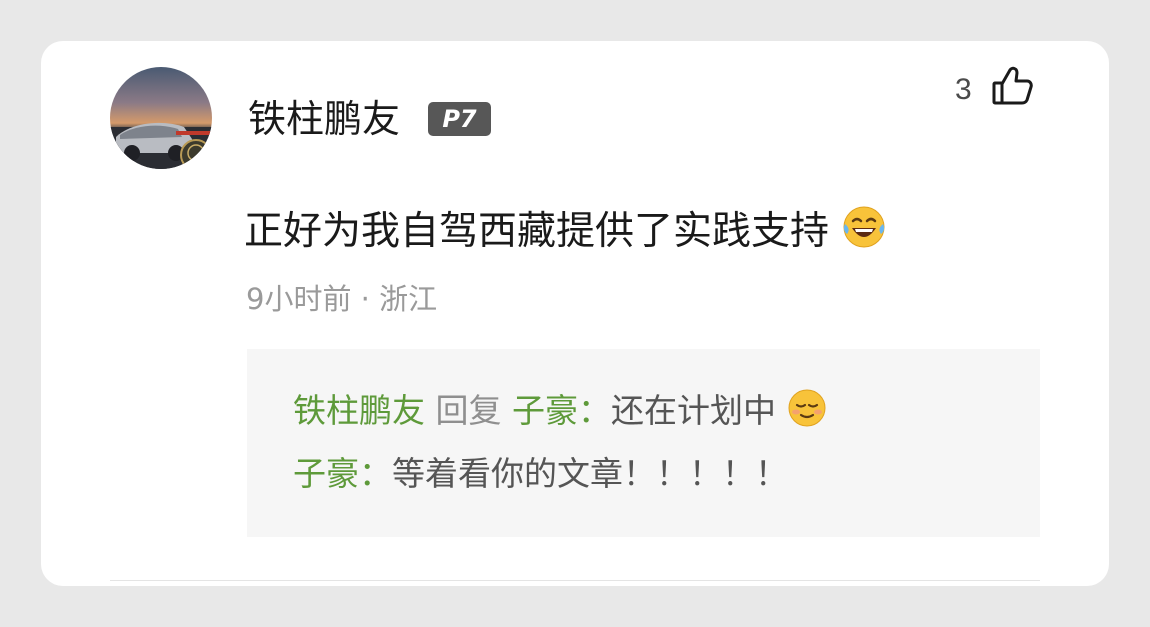  Describe the element at coordinates (459, 119) in the screenshot. I see `level-badge: P7` at that location.